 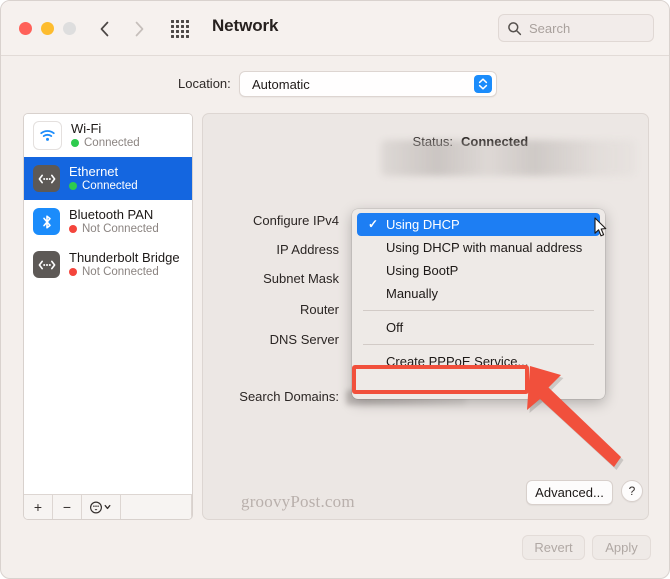 I want to click on menu-item-manually: Manually, so click(x=478, y=293).